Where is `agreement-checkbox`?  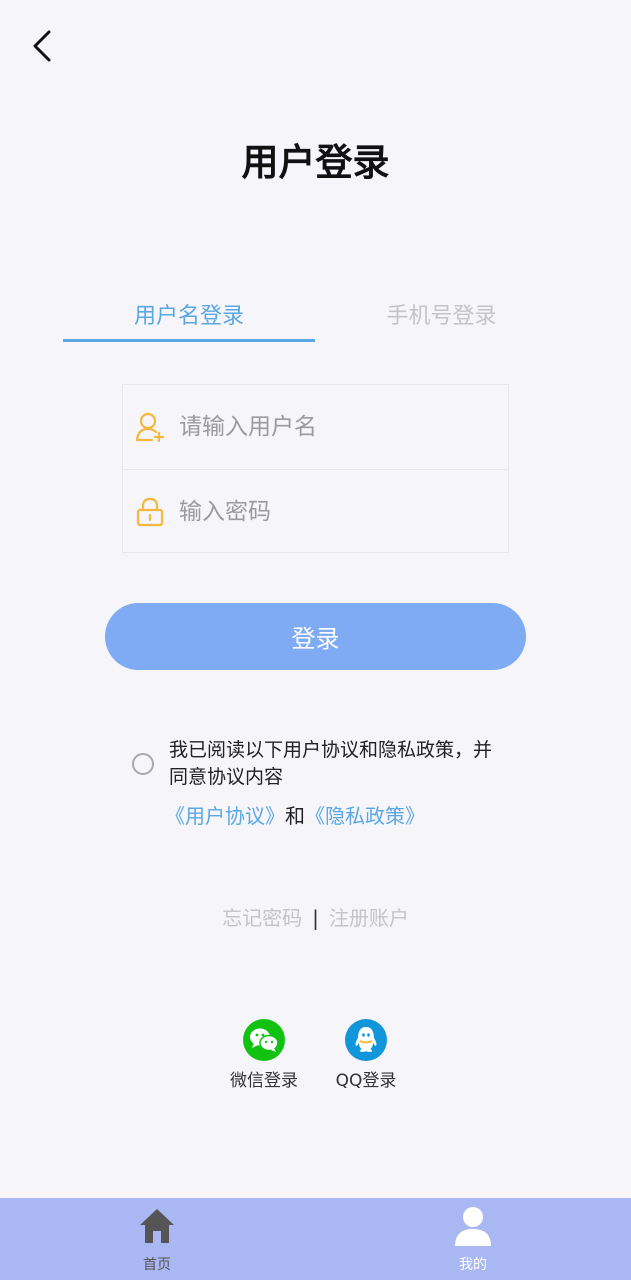 agreement-checkbox is located at coordinates (143, 764).